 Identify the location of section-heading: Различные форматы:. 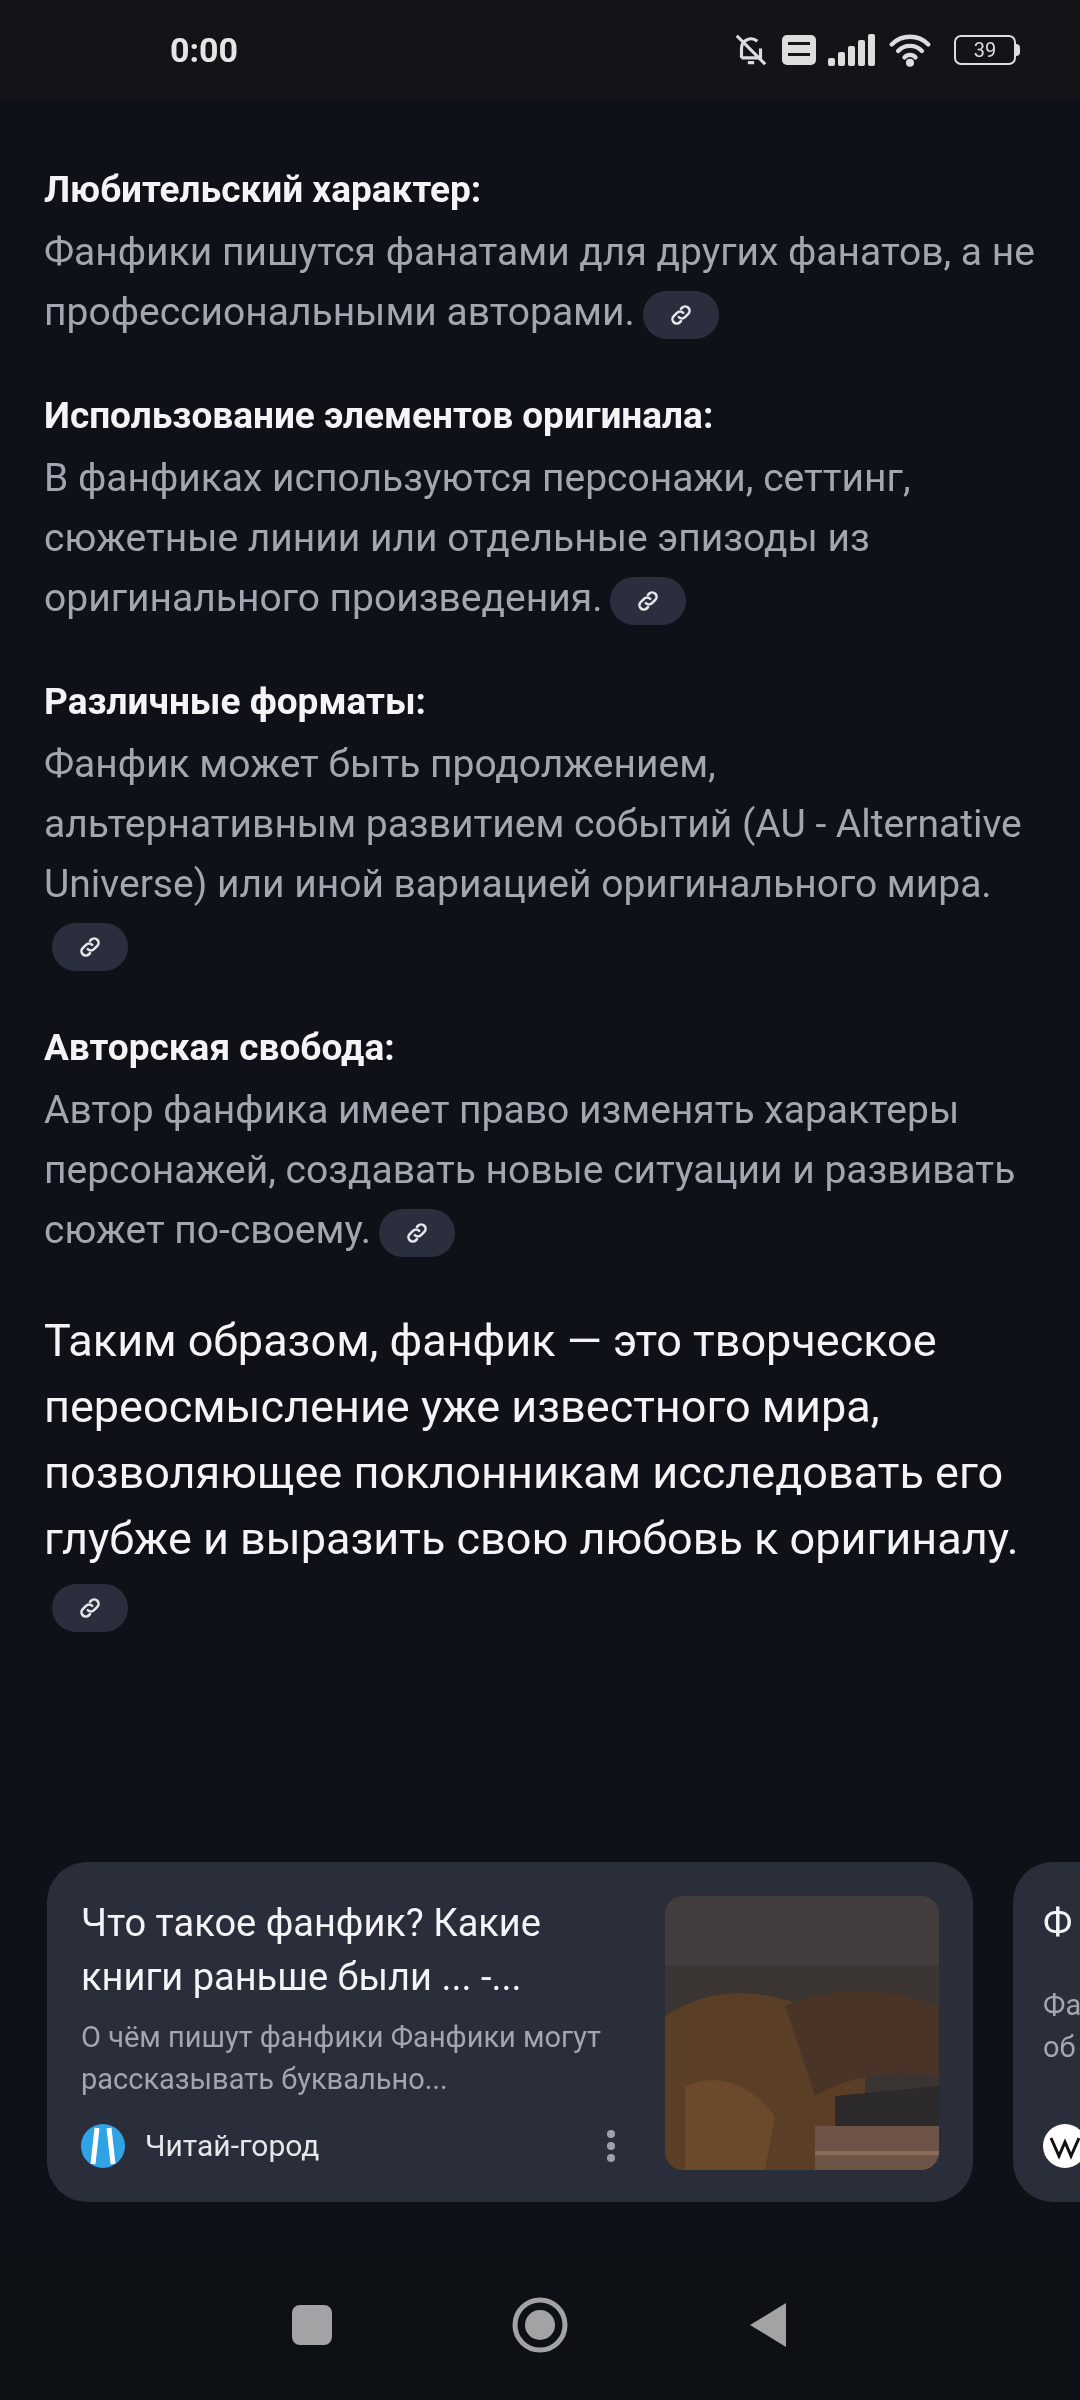
(235, 702).